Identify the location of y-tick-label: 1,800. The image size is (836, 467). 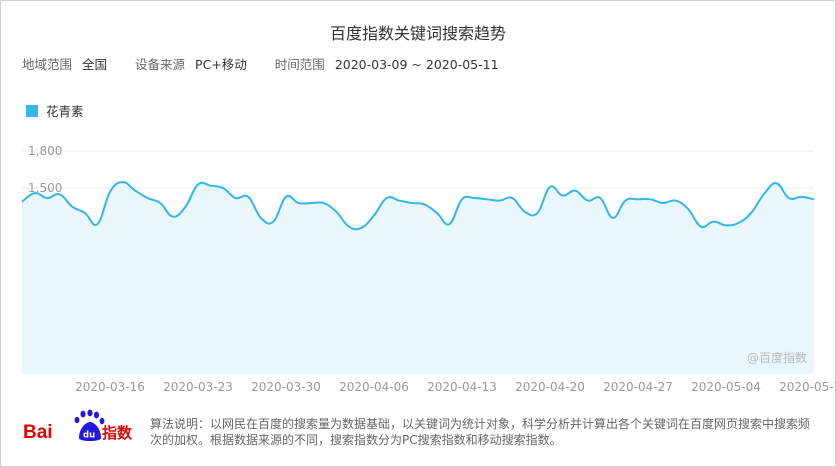
(45, 151).